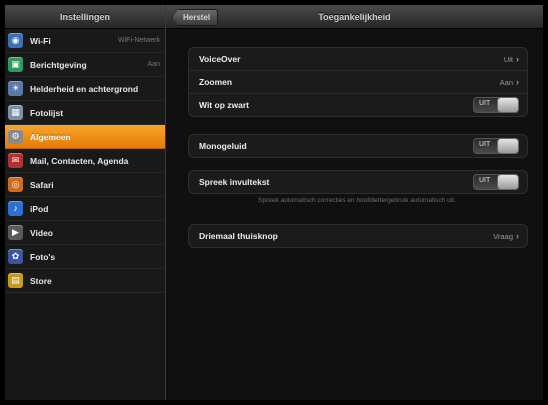  I want to click on row-value: Vraag, so click(503, 236).